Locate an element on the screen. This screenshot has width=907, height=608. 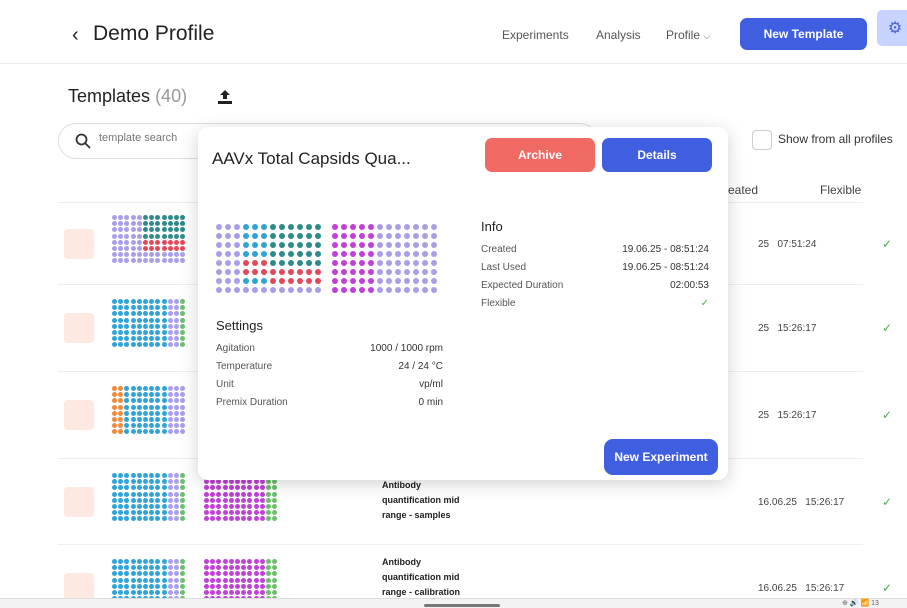
new-experiment-button: New Experiment is located at coordinates (661, 457).